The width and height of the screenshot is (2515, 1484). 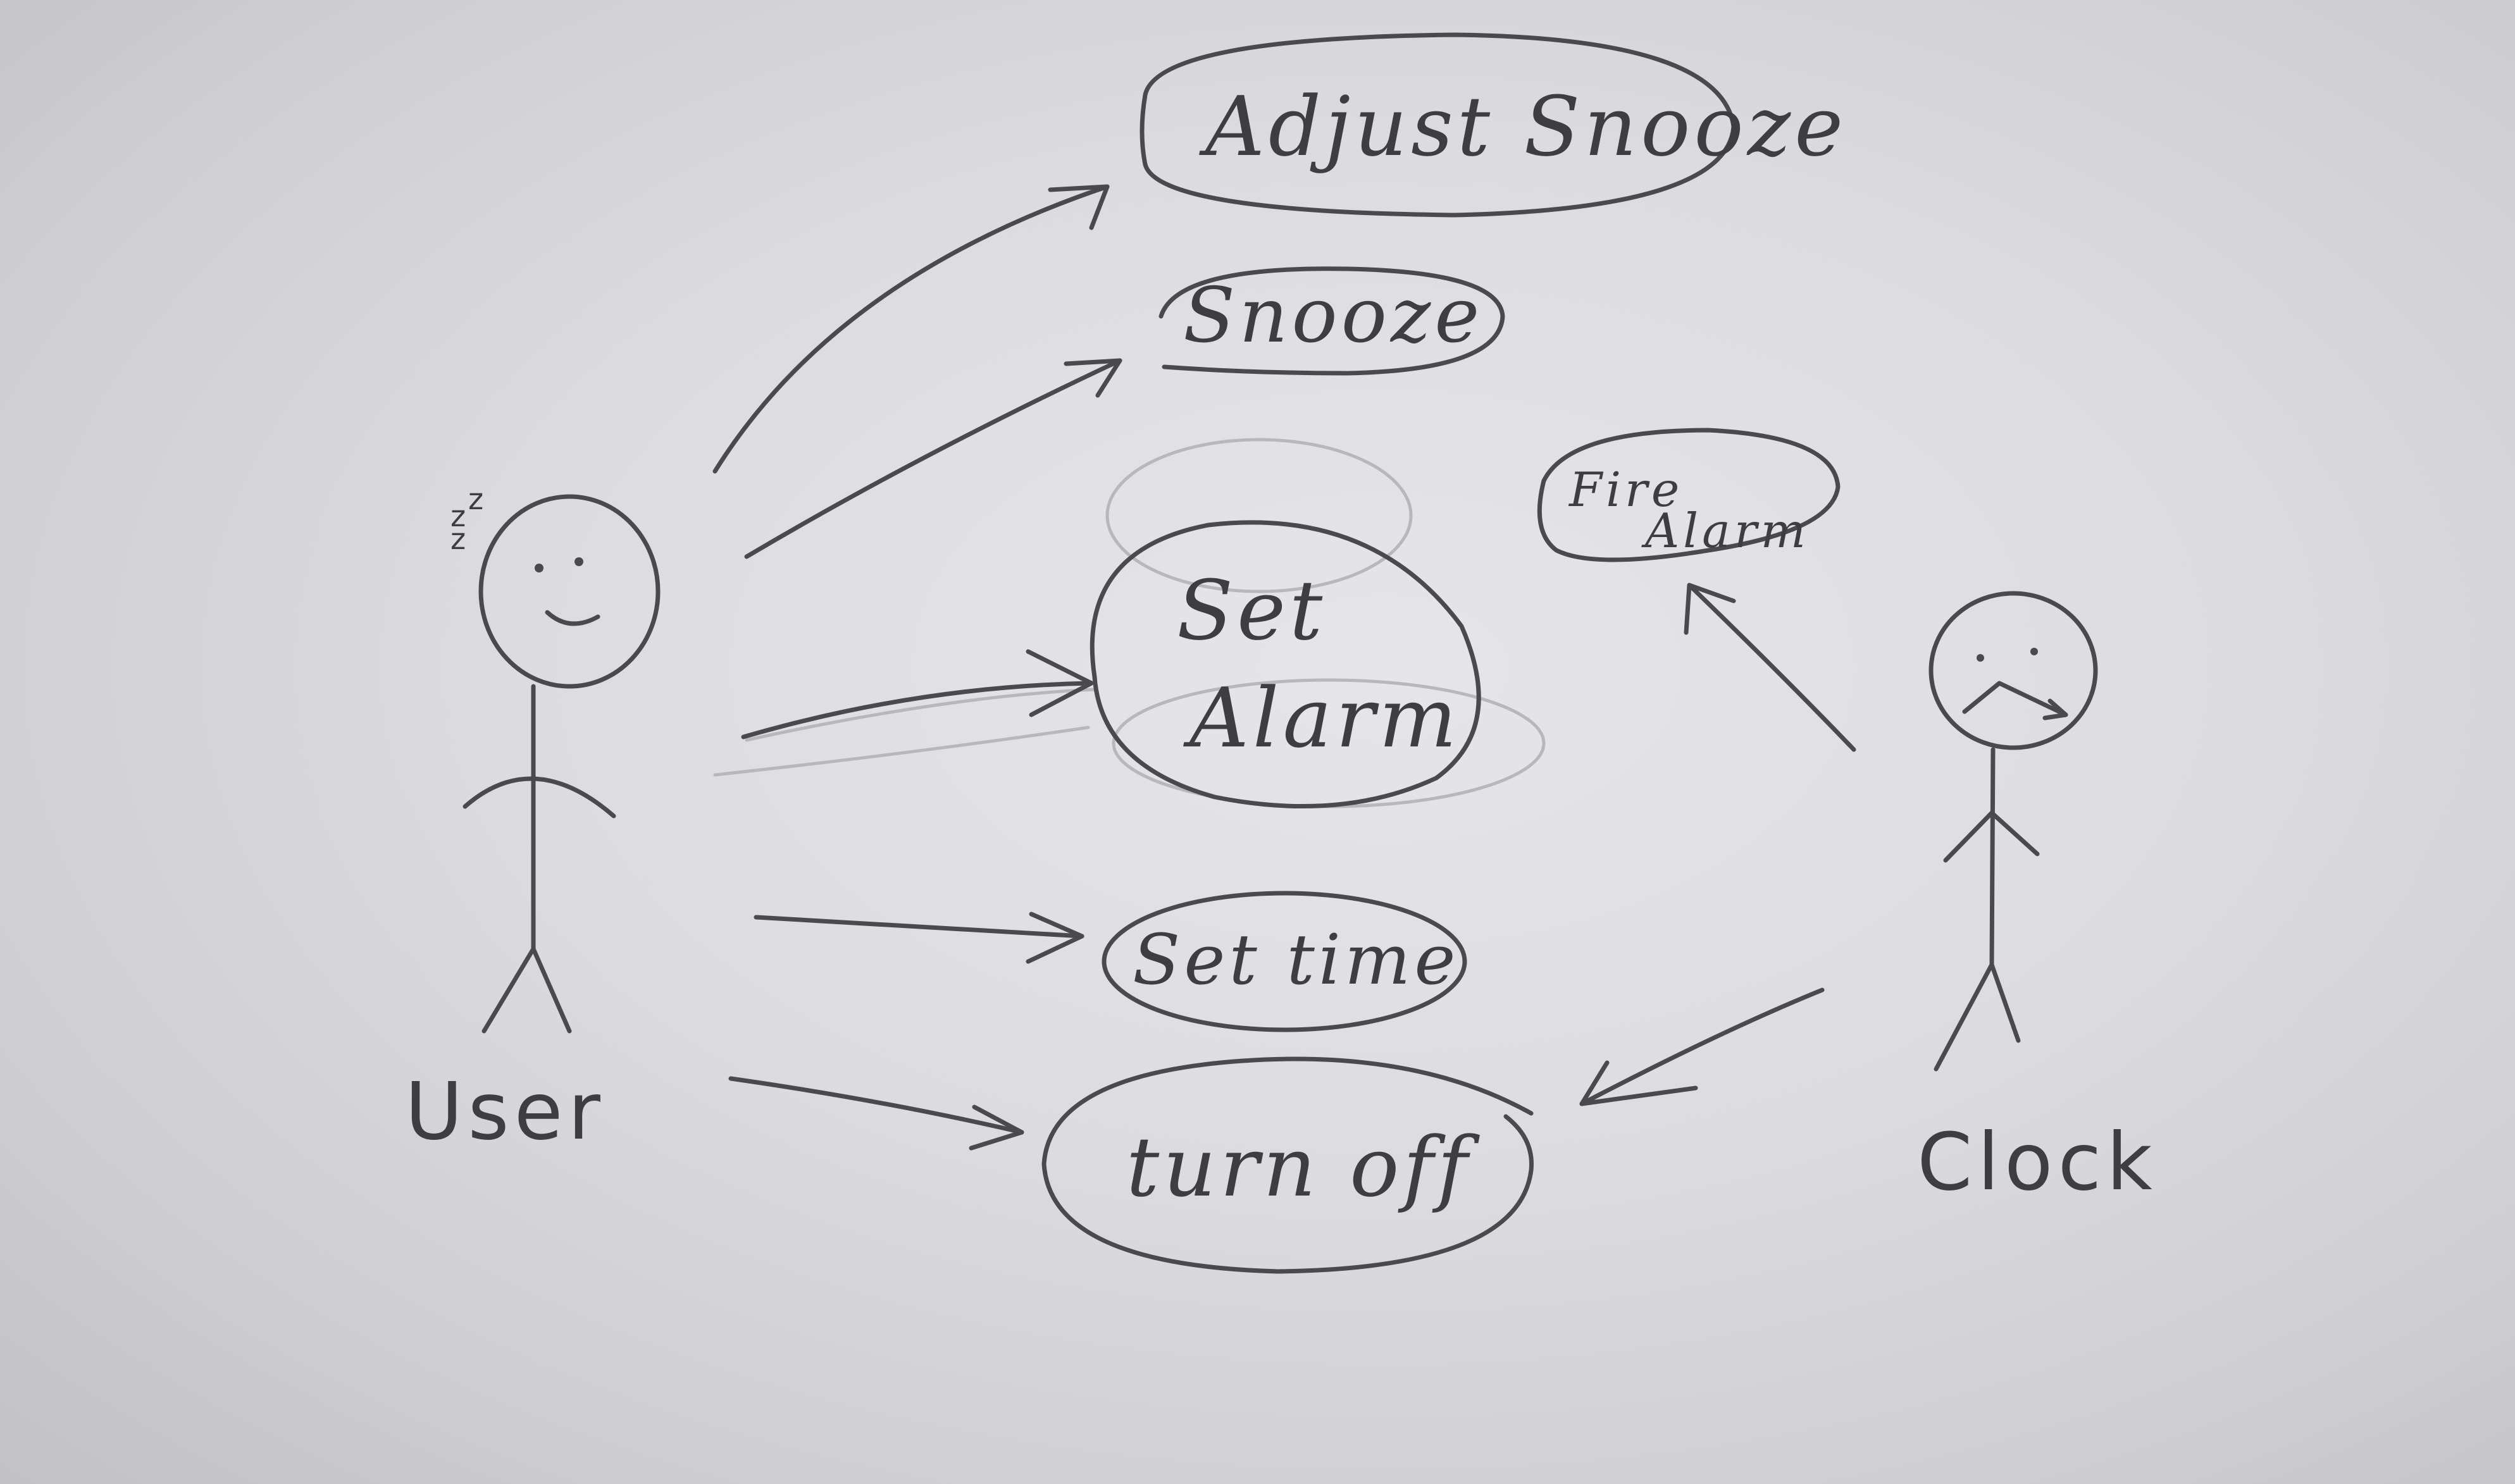 I want to click on sleep-z-1: z, so click(x=475, y=499).